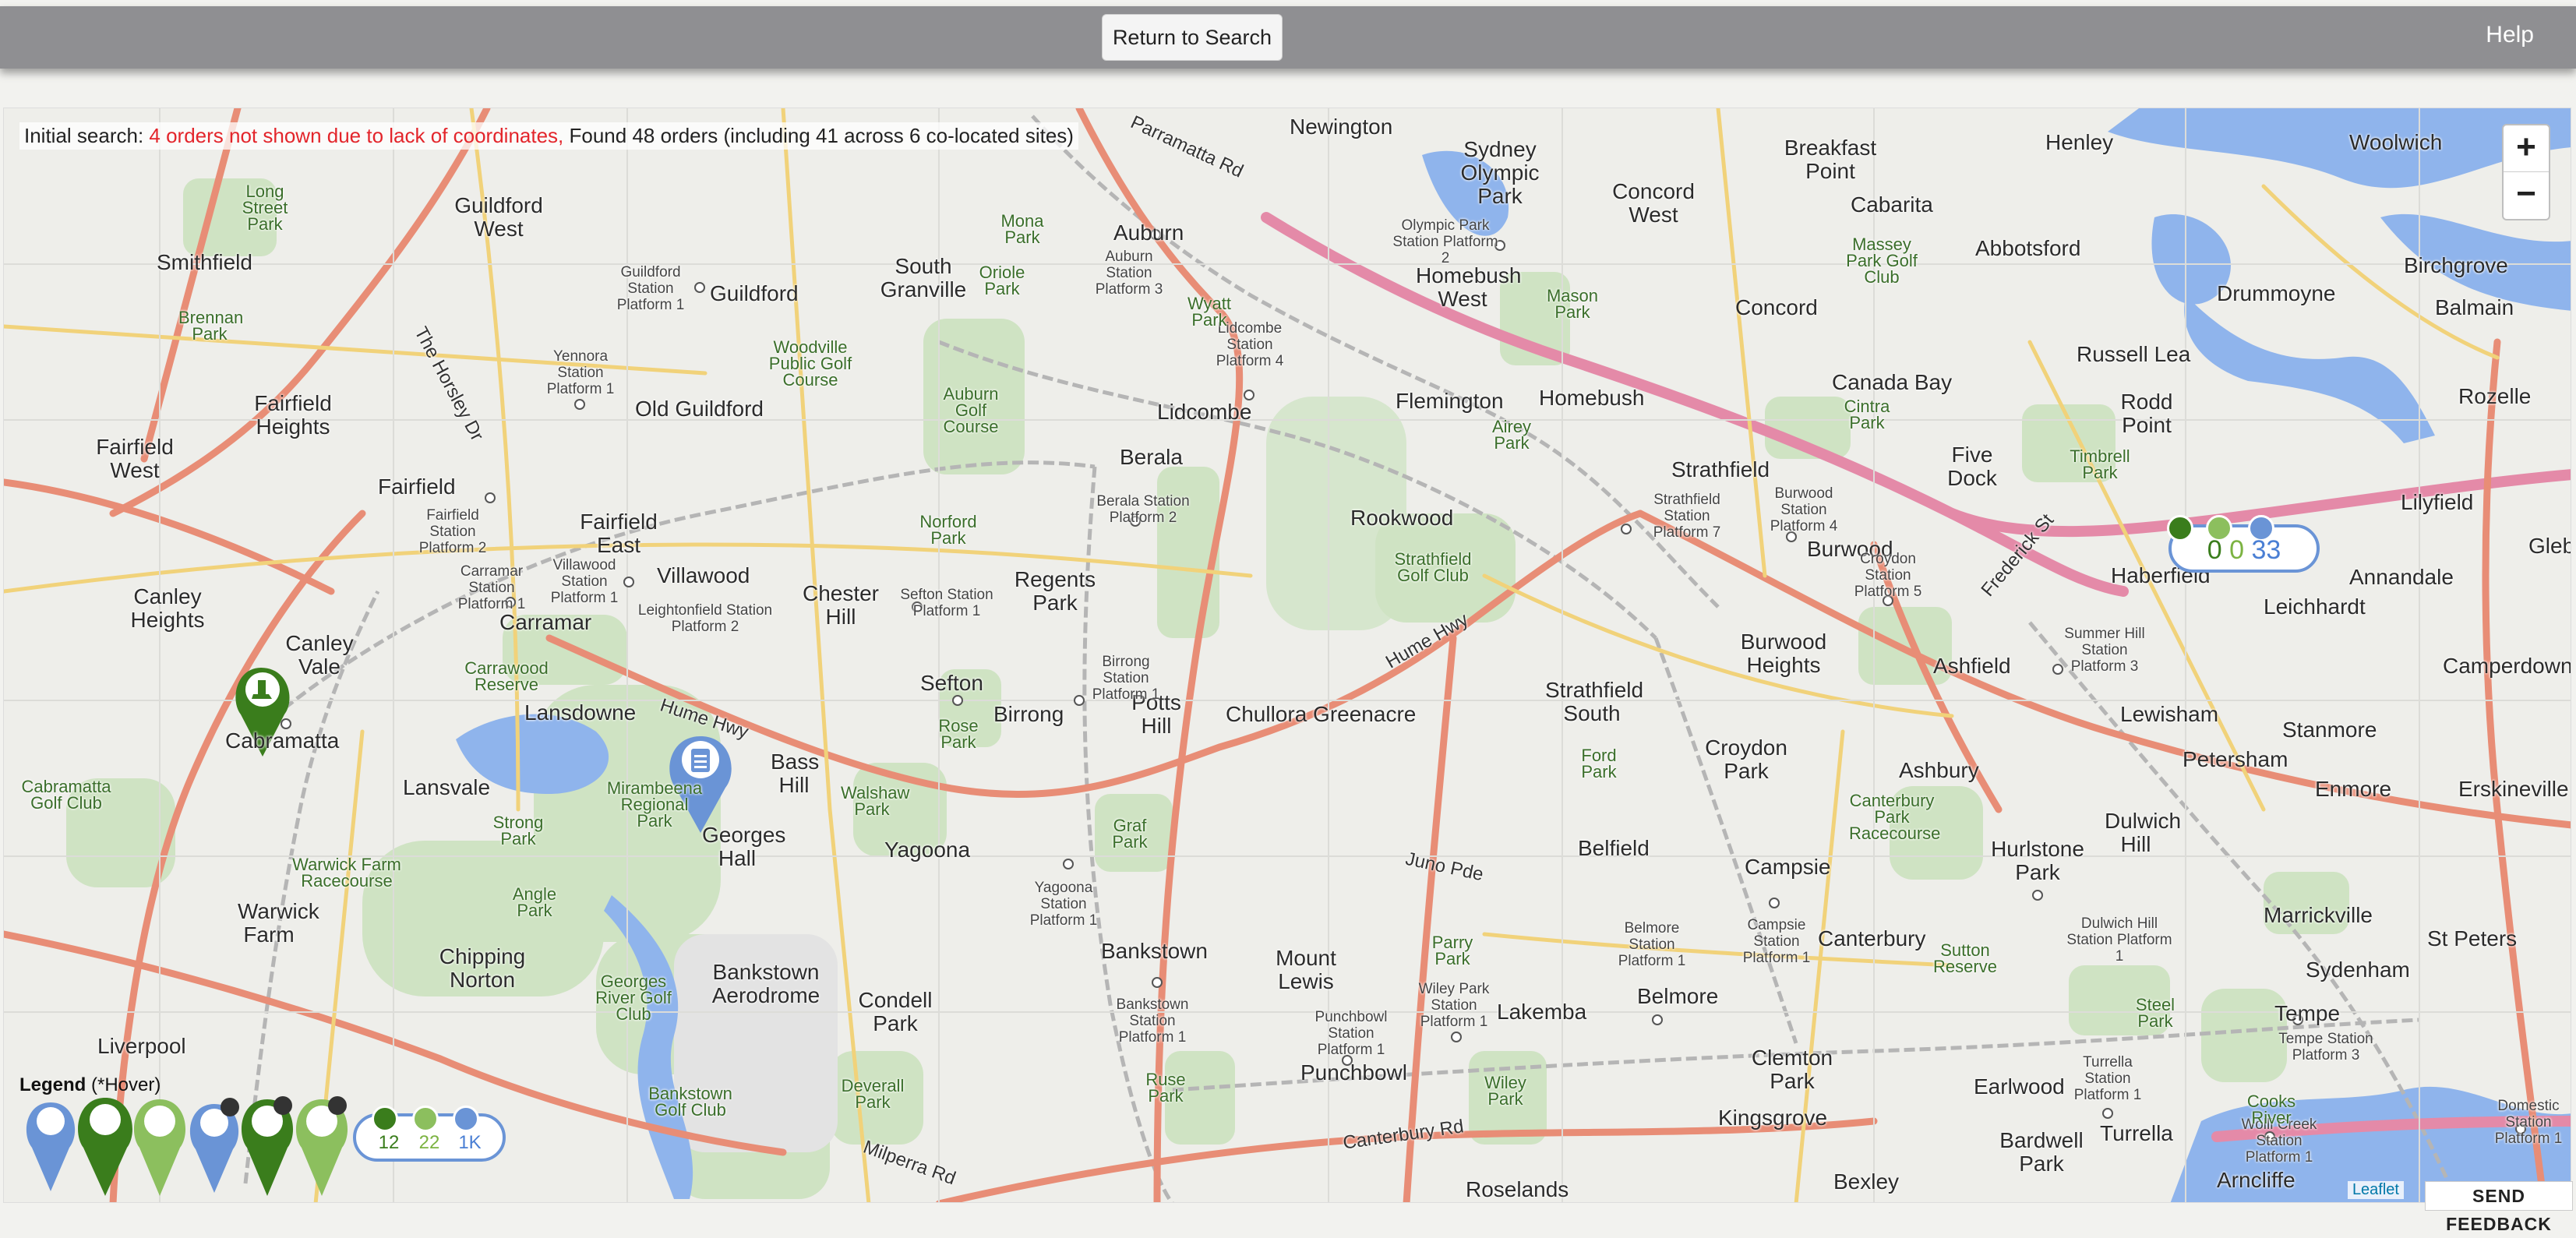  Describe the element at coordinates (946, 603) in the screenshot. I see `station-label: Sefton Station Platform 1` at that location.